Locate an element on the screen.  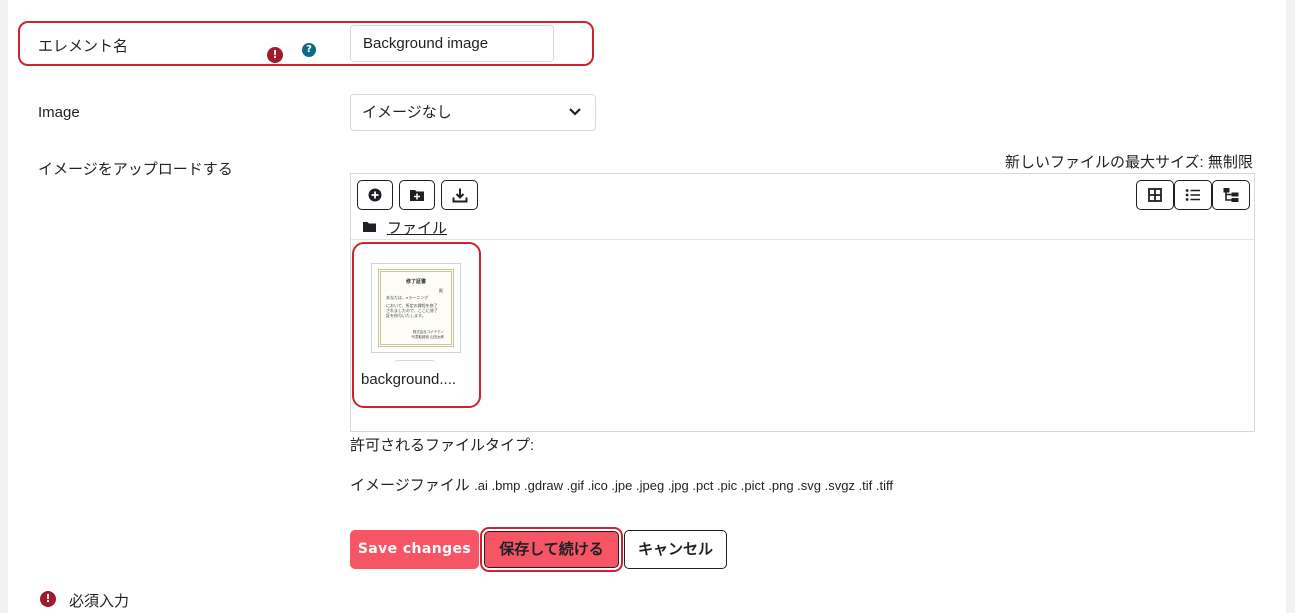
thumb-line-5: 証を授与いたします。 is located at coordinates (406, 315).